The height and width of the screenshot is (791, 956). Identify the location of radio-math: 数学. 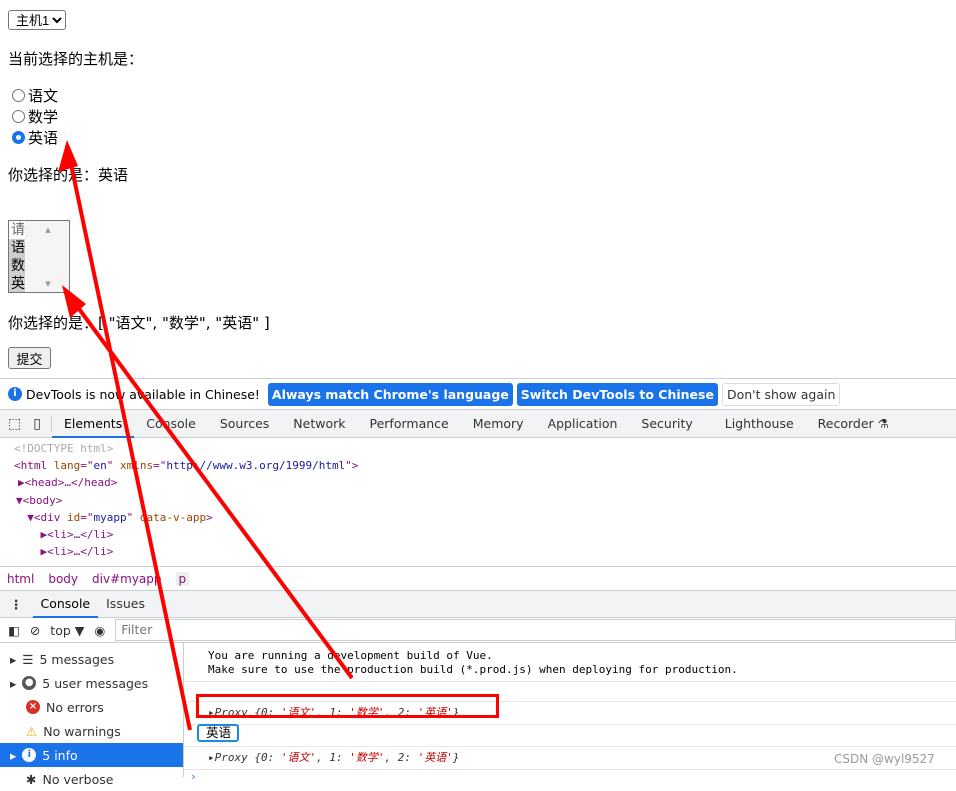
(35, 116).